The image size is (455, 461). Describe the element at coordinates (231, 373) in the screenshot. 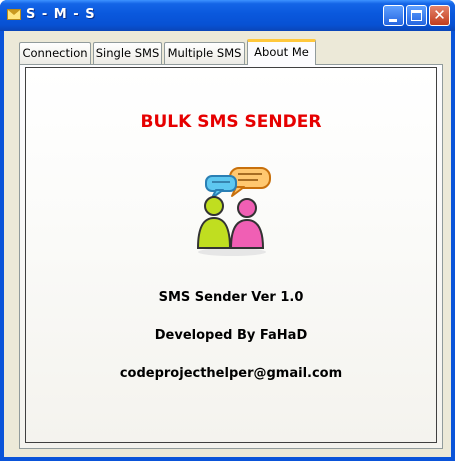

I see `email-text: codeprojecthelper@gmail.com` at that location.